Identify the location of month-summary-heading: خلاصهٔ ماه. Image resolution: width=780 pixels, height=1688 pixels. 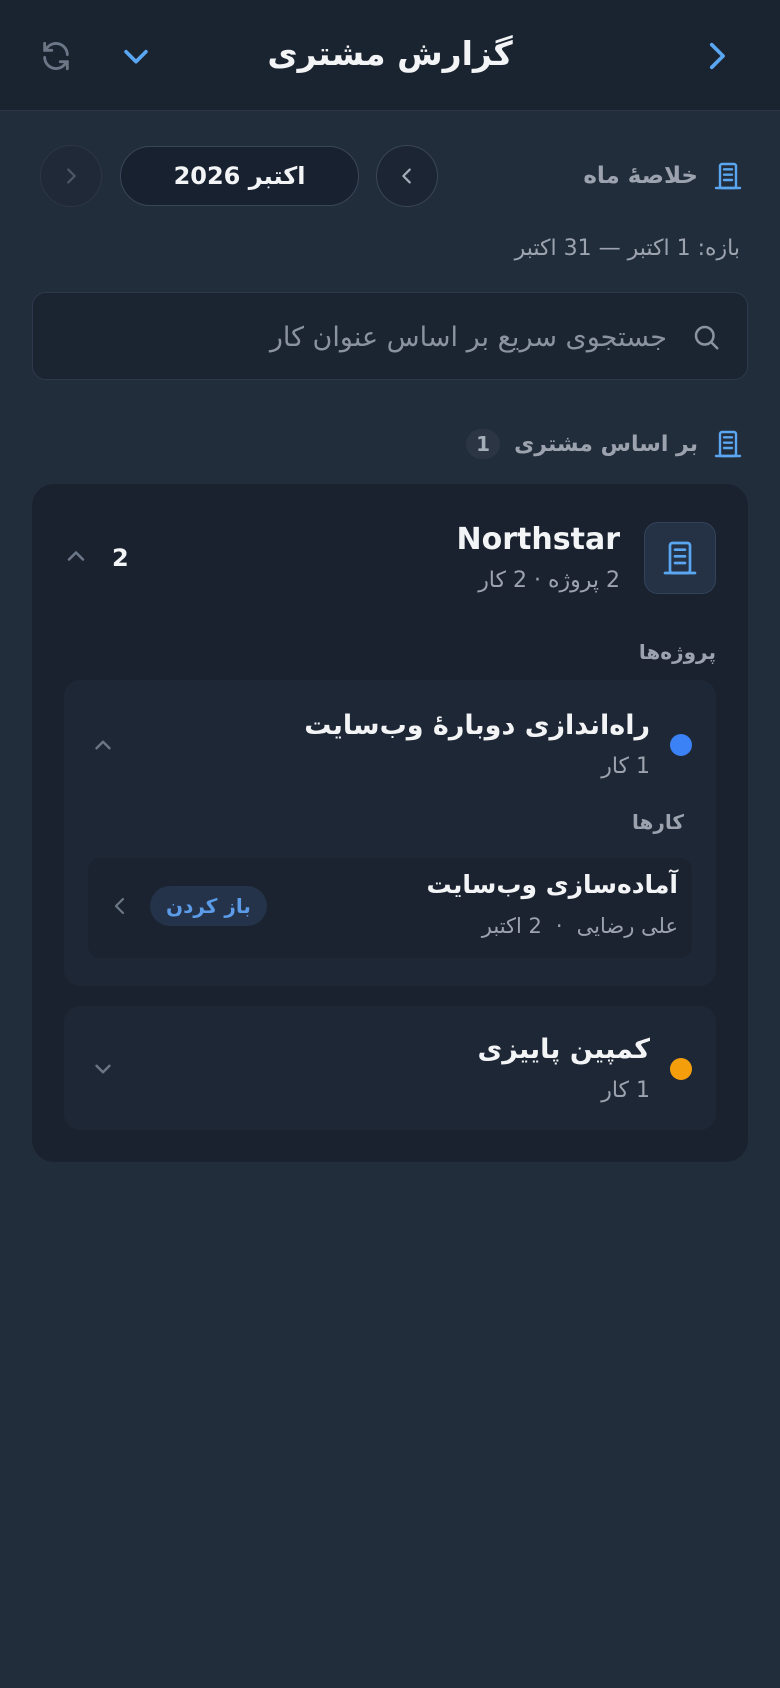
(663, 176).